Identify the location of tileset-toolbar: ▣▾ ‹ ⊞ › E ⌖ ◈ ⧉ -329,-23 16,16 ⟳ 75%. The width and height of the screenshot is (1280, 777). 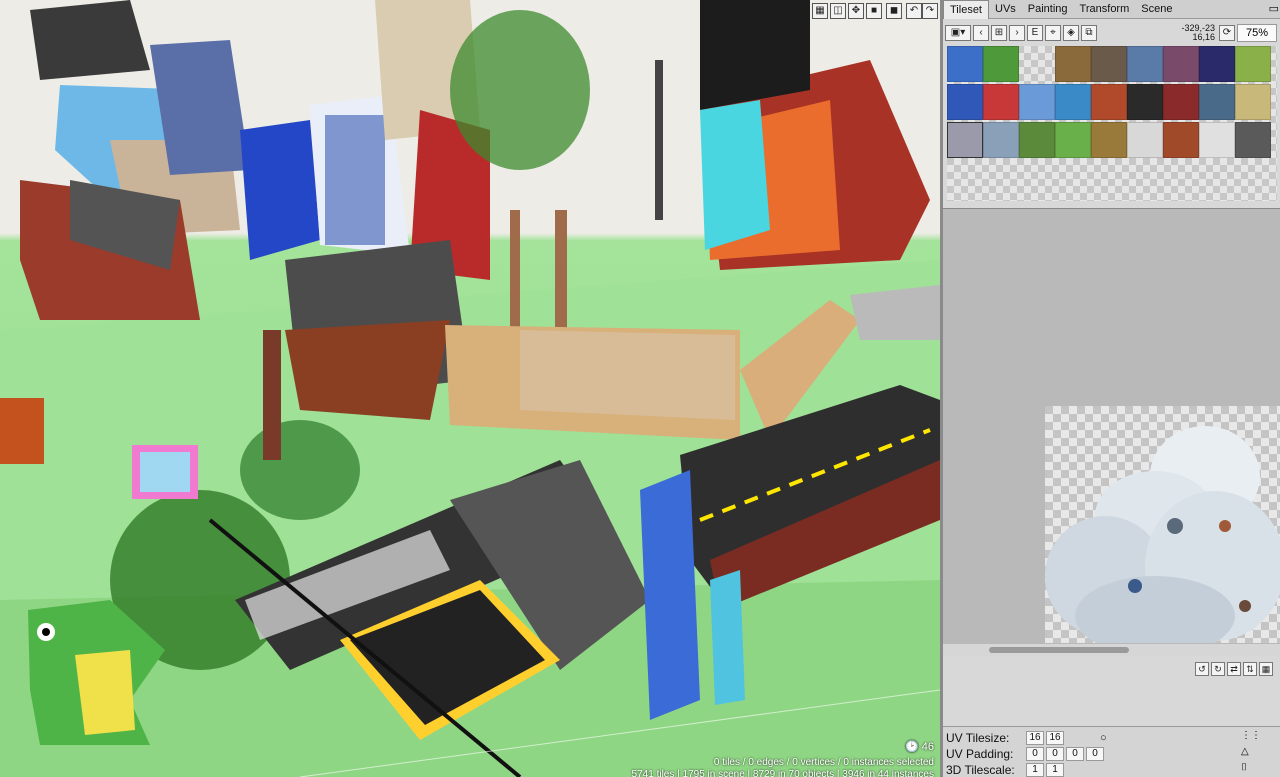
(1112, 33).